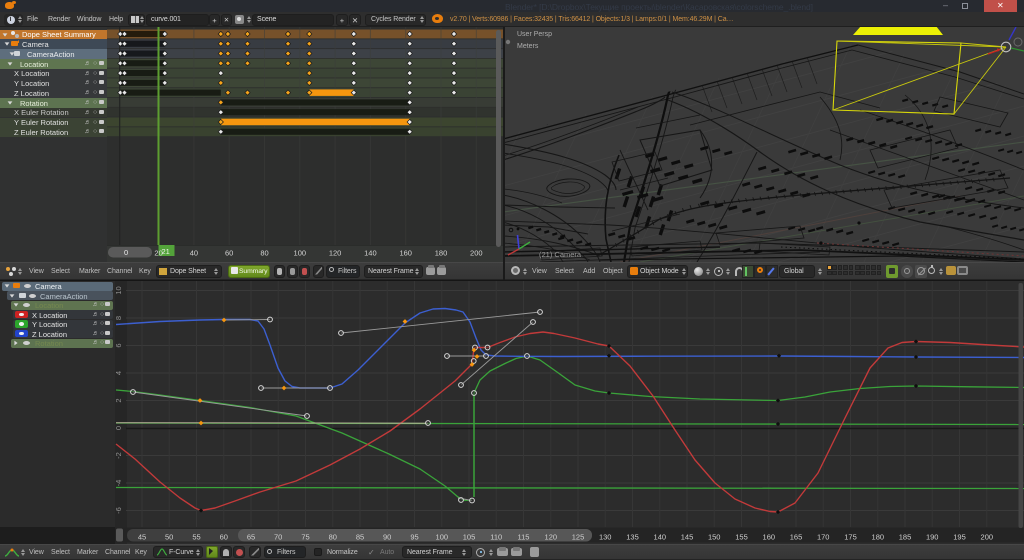  I want to click on svg-text: -6, so click(119, 510).